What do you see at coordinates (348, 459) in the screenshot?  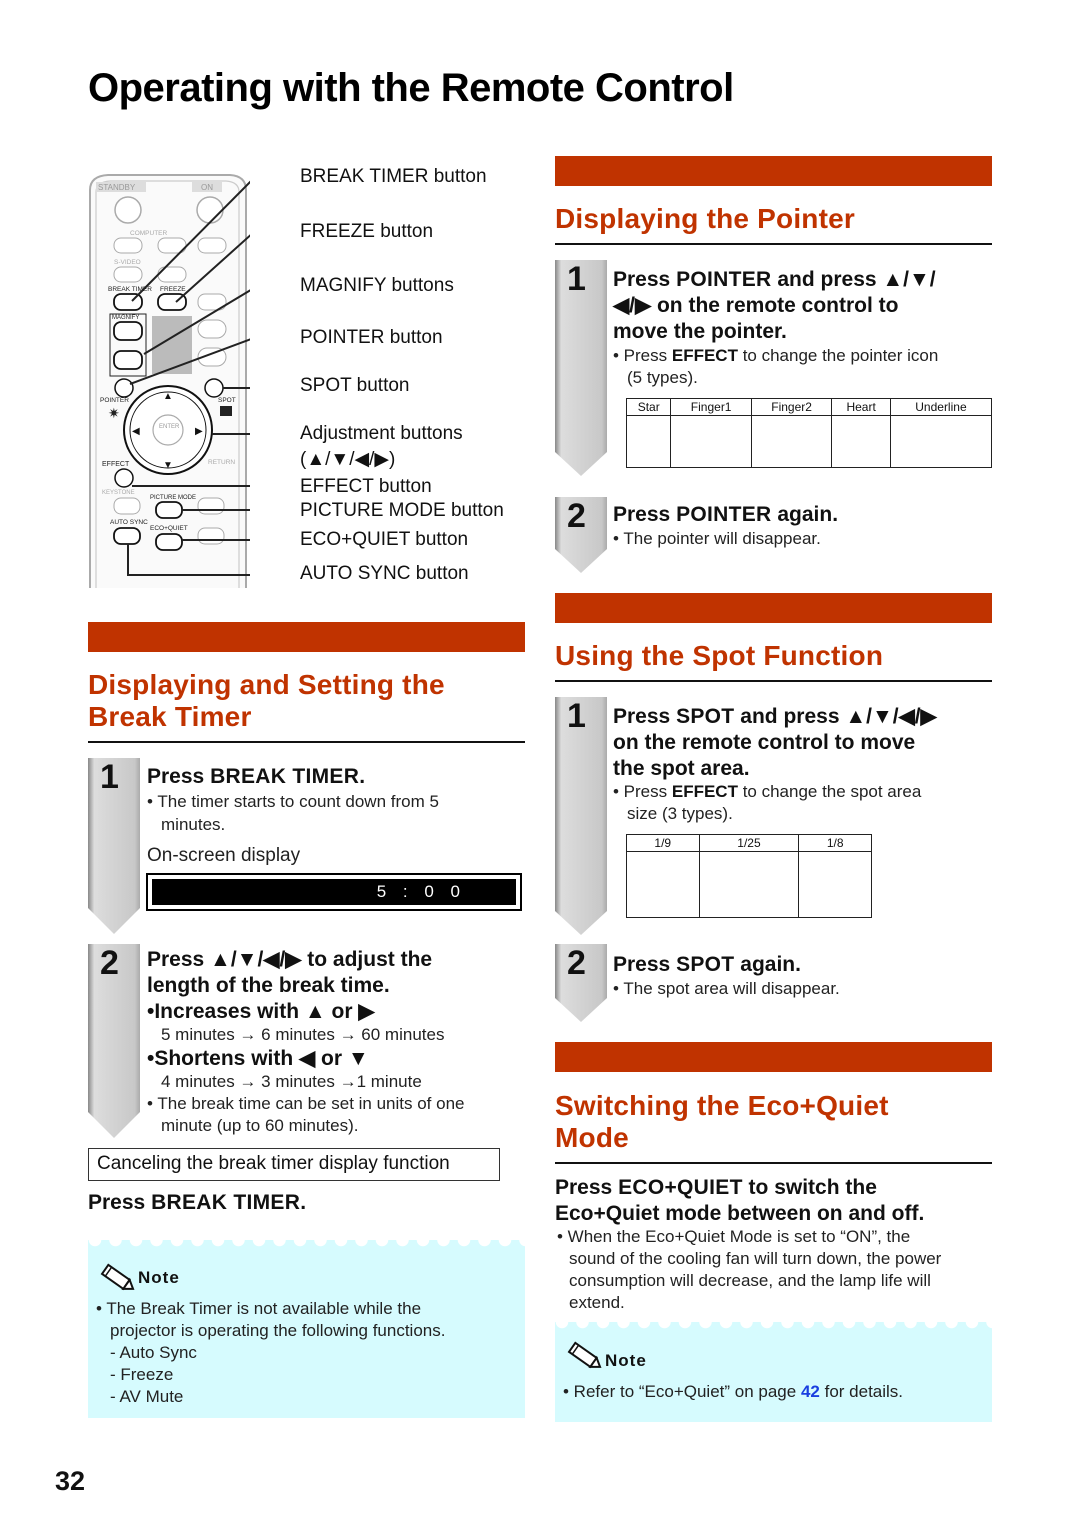 I see `callout-adjustment-arrows: (▲/▼/◀/▶)` at bounding box center [348, 459].